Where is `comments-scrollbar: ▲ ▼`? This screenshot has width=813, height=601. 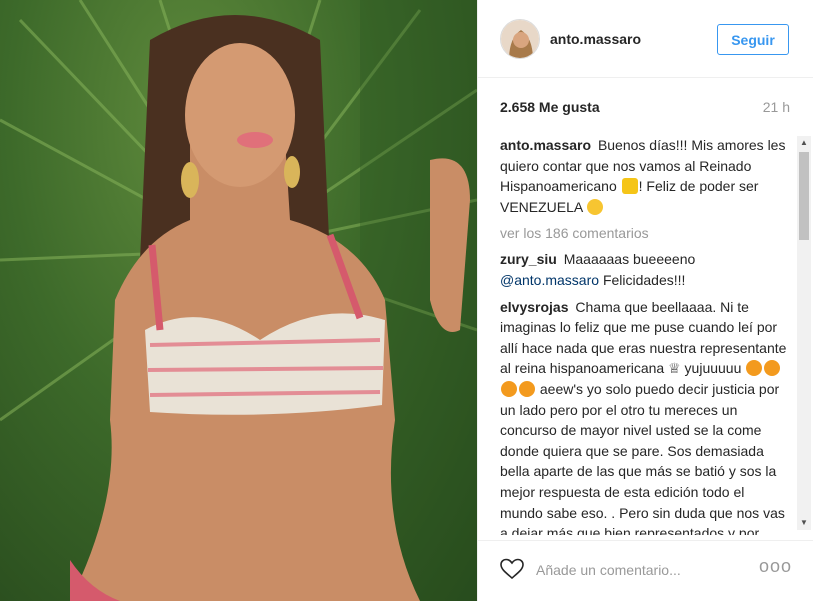 comments-scrollbar: ▲ ▼ is located at coordinates (804, 333).